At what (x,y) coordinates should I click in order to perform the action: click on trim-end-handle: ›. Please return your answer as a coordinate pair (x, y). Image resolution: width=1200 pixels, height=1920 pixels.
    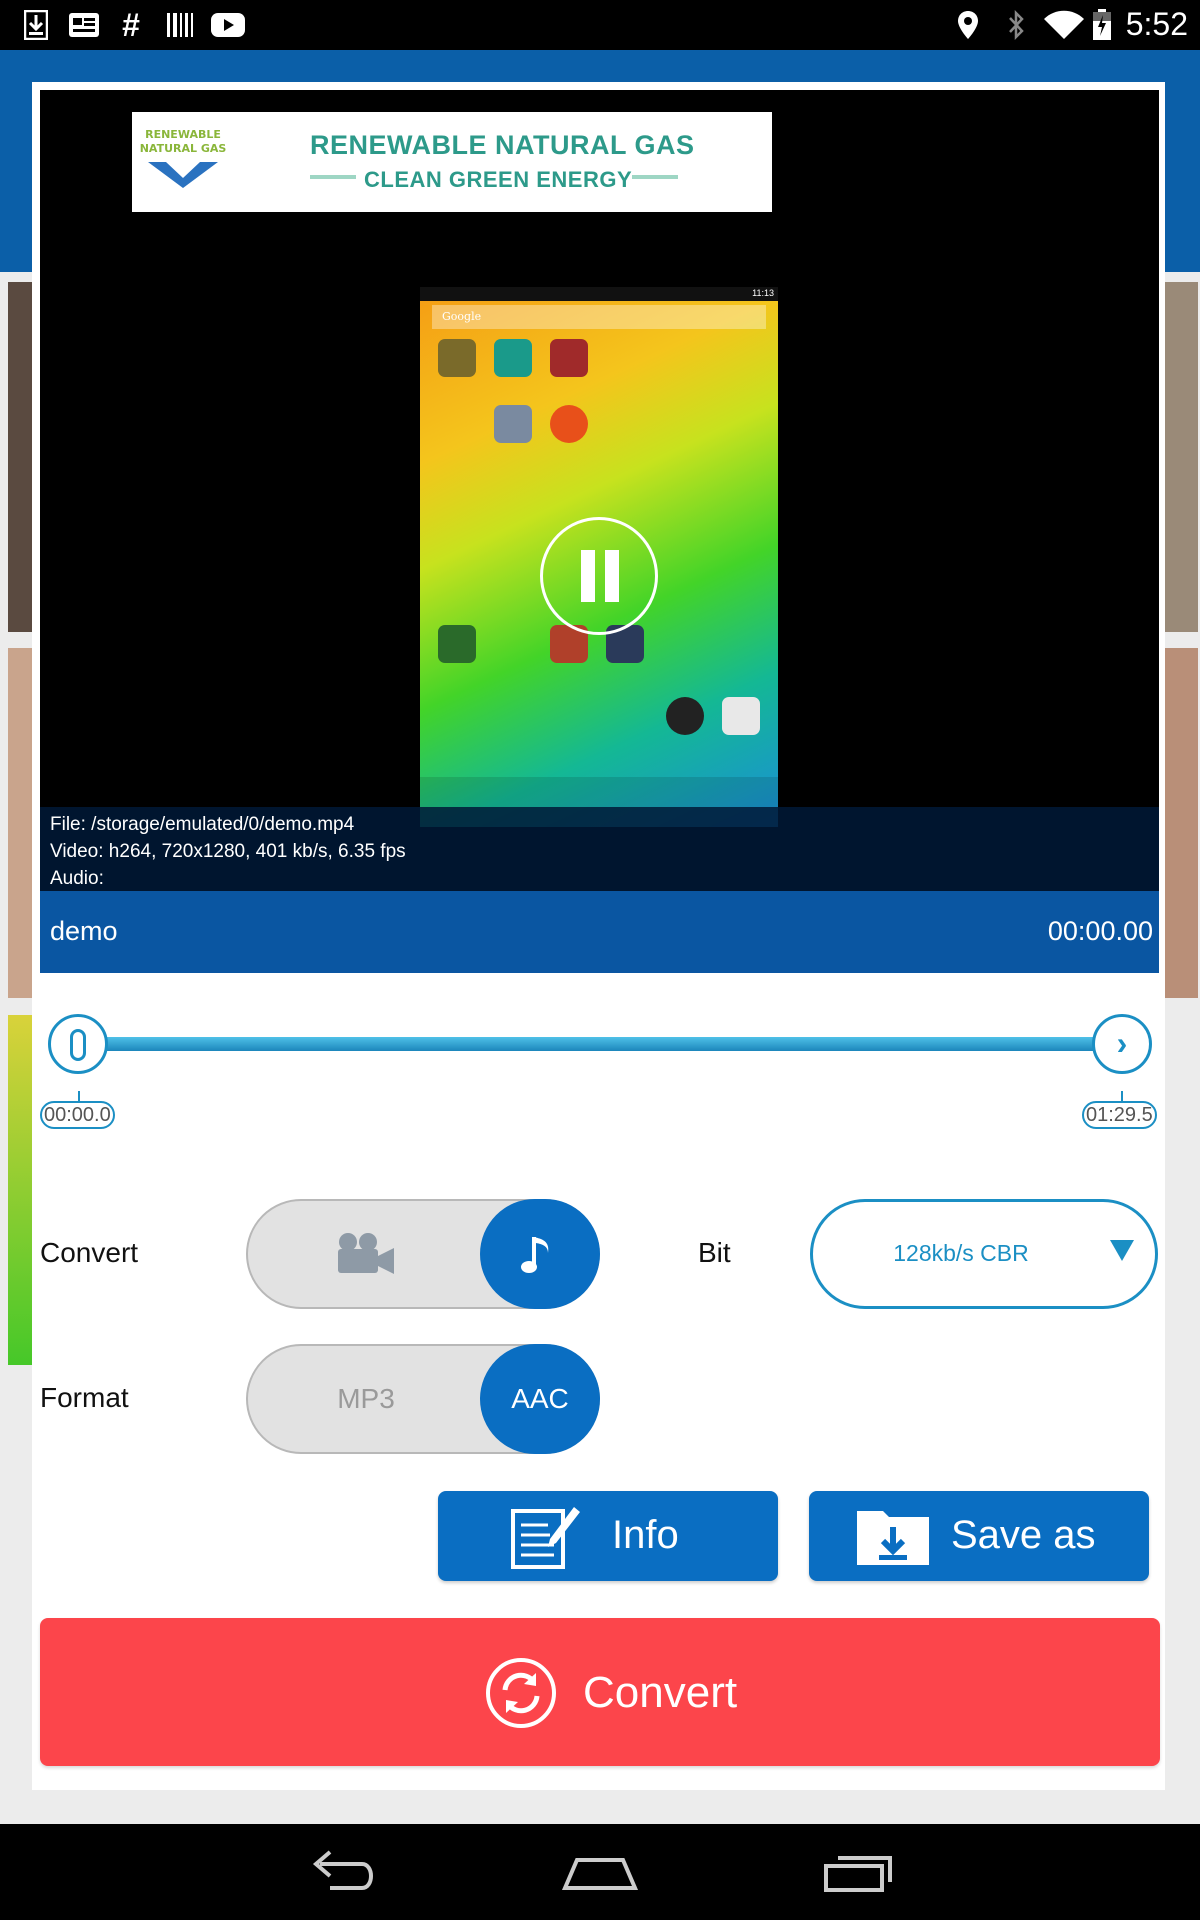
    Looking at the image, I should click on (1122, 1044).